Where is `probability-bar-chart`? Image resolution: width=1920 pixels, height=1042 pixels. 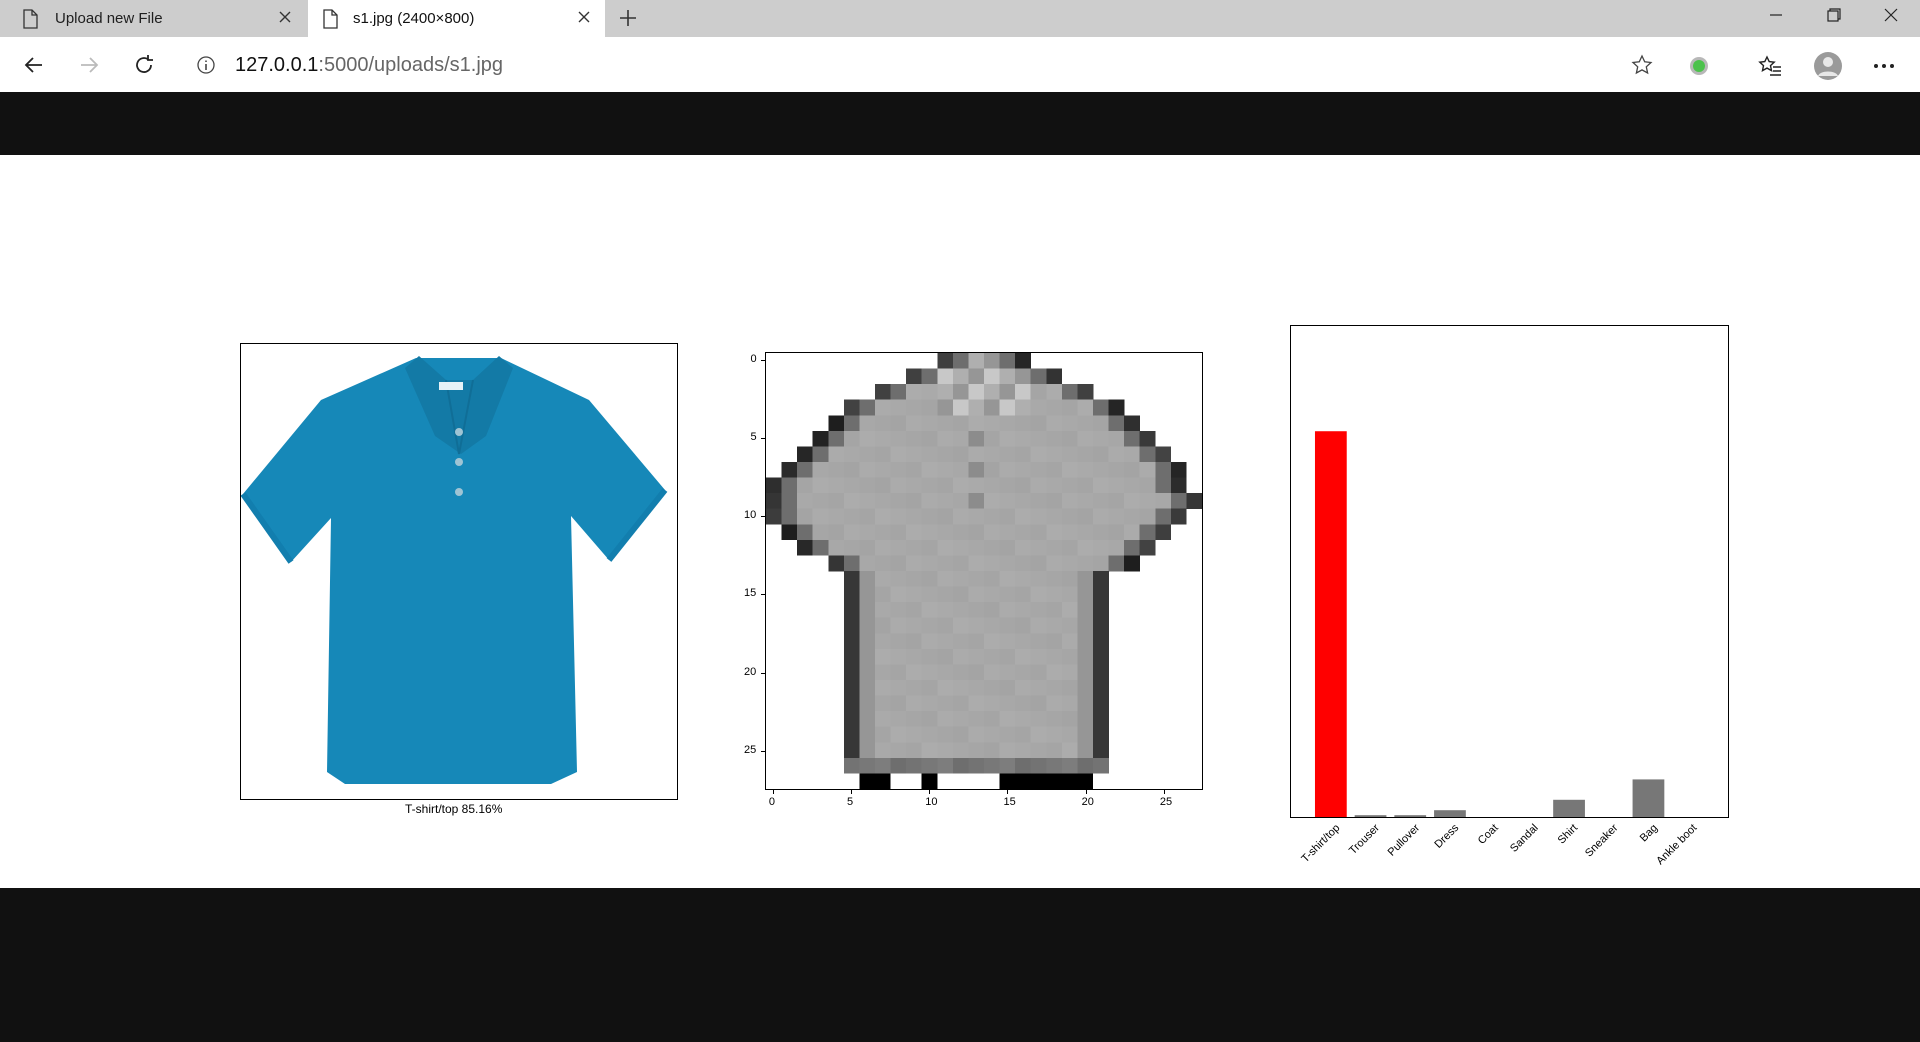
probability-bar-chart is located at coordinates (1509, 571).